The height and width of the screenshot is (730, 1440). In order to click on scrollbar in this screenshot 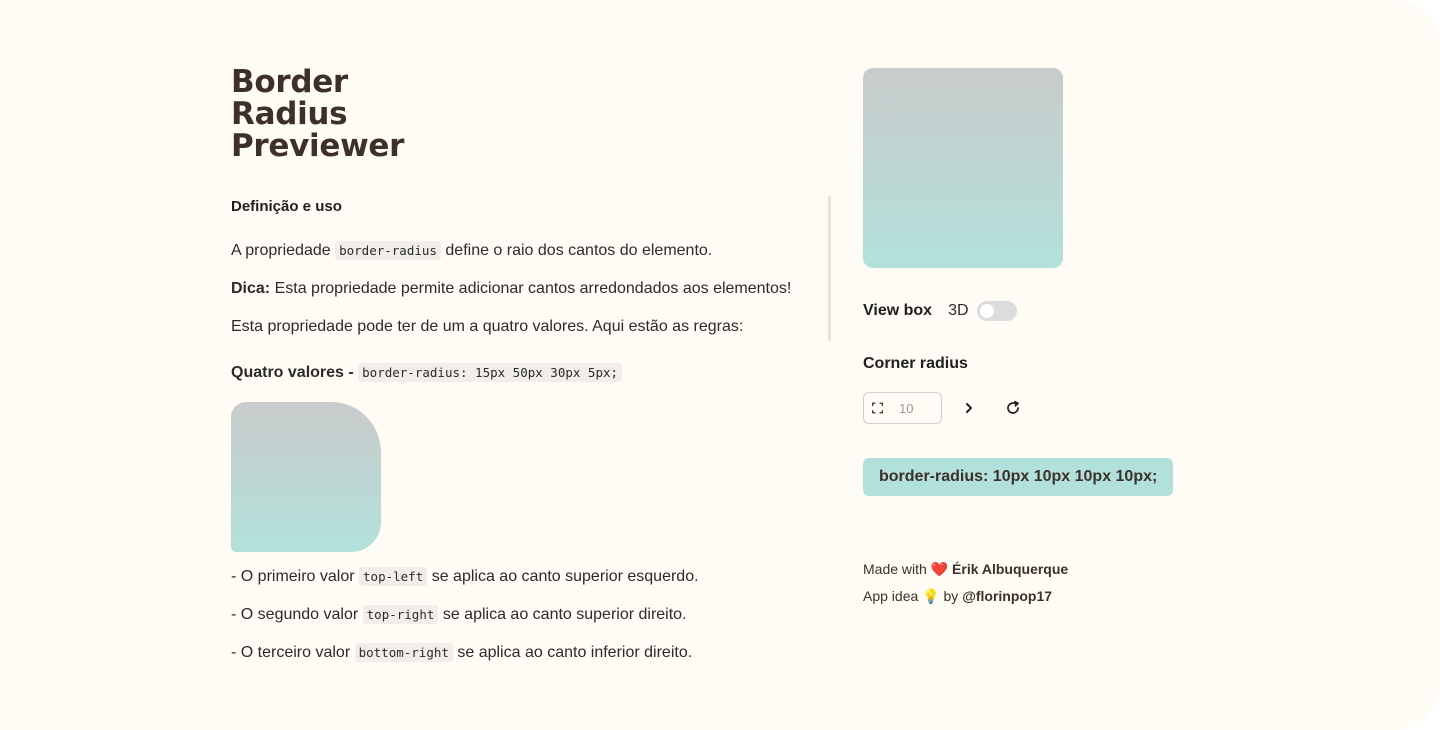, I will do `click(829, 268)`.